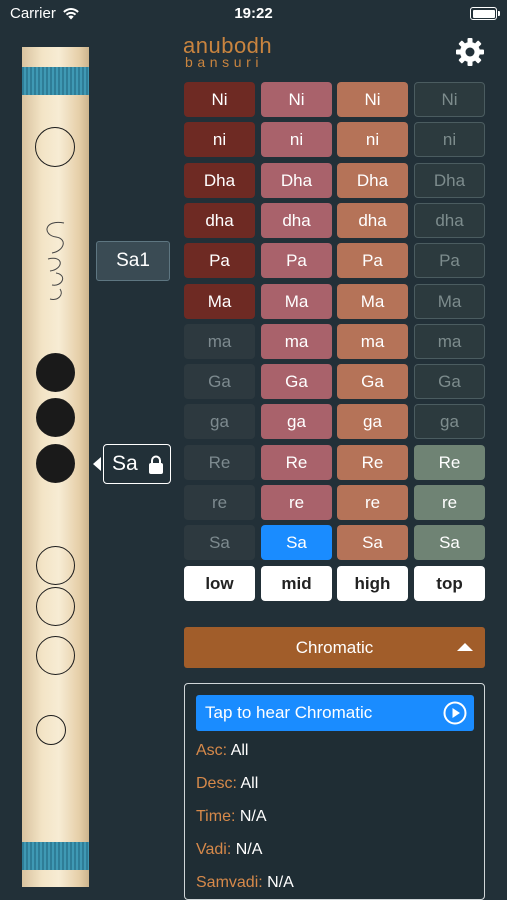  I want to click on lock-icon, so click(155, 464).